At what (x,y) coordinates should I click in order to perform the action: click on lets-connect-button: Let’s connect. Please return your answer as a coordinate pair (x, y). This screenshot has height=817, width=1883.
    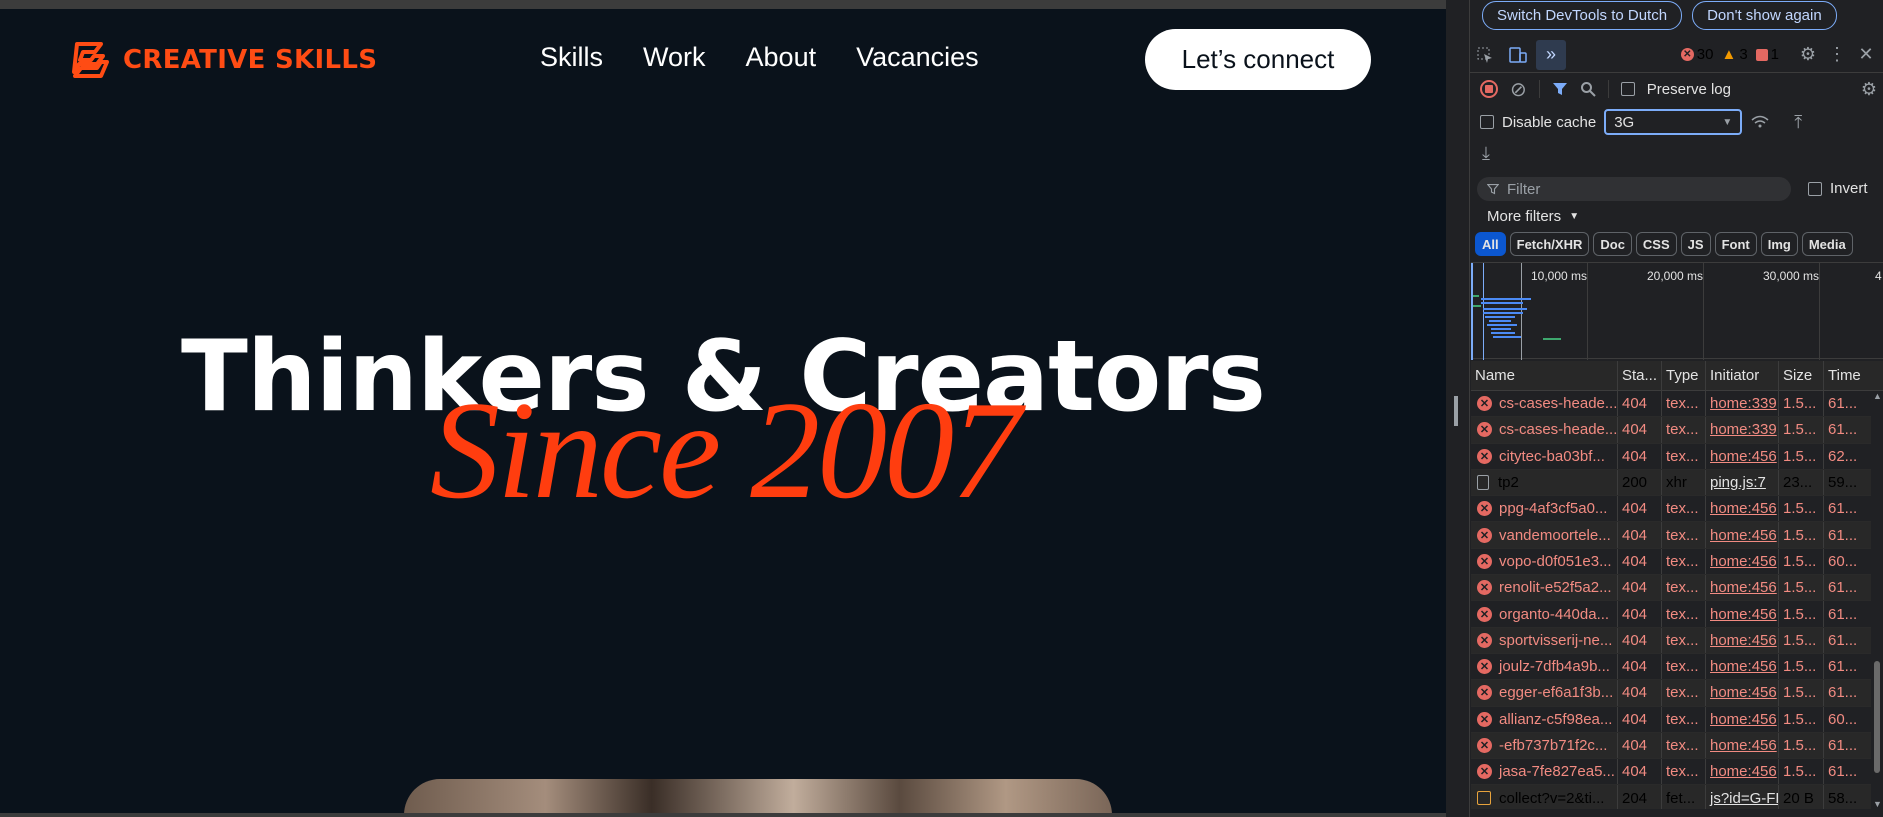
    Looking at the image, I should click on (1258, 59).